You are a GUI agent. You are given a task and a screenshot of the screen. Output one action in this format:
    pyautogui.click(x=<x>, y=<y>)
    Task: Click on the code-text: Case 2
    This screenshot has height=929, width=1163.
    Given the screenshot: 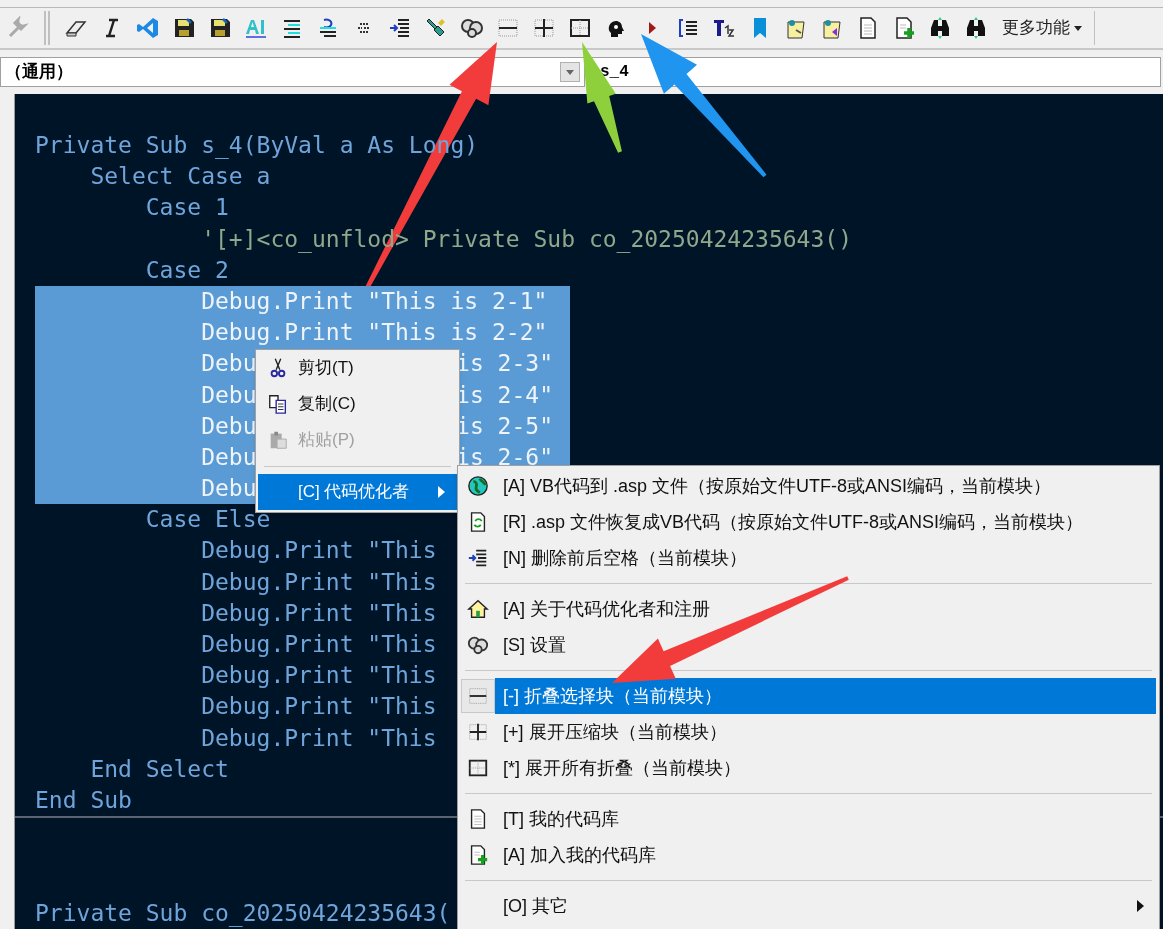 What is the action you would take?
    pyautogui.click(x=186, y=270)
    